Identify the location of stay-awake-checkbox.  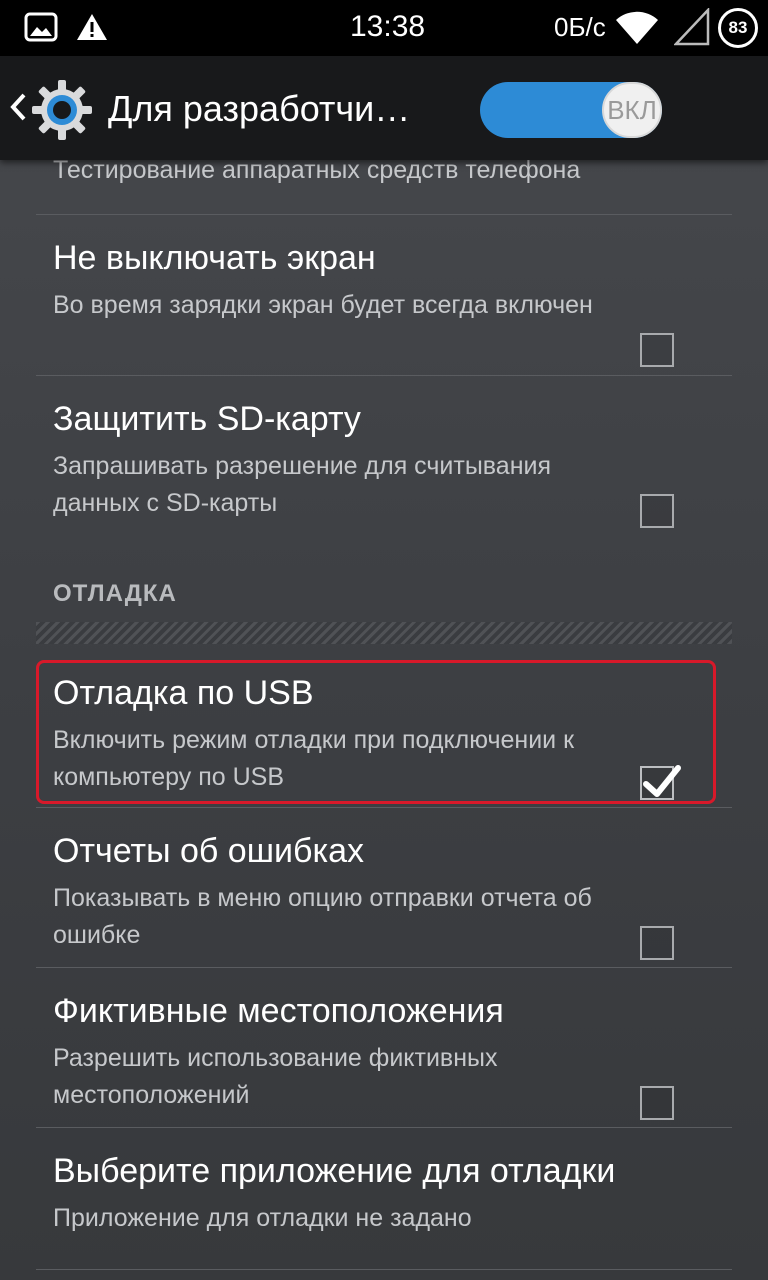
(657, 350).